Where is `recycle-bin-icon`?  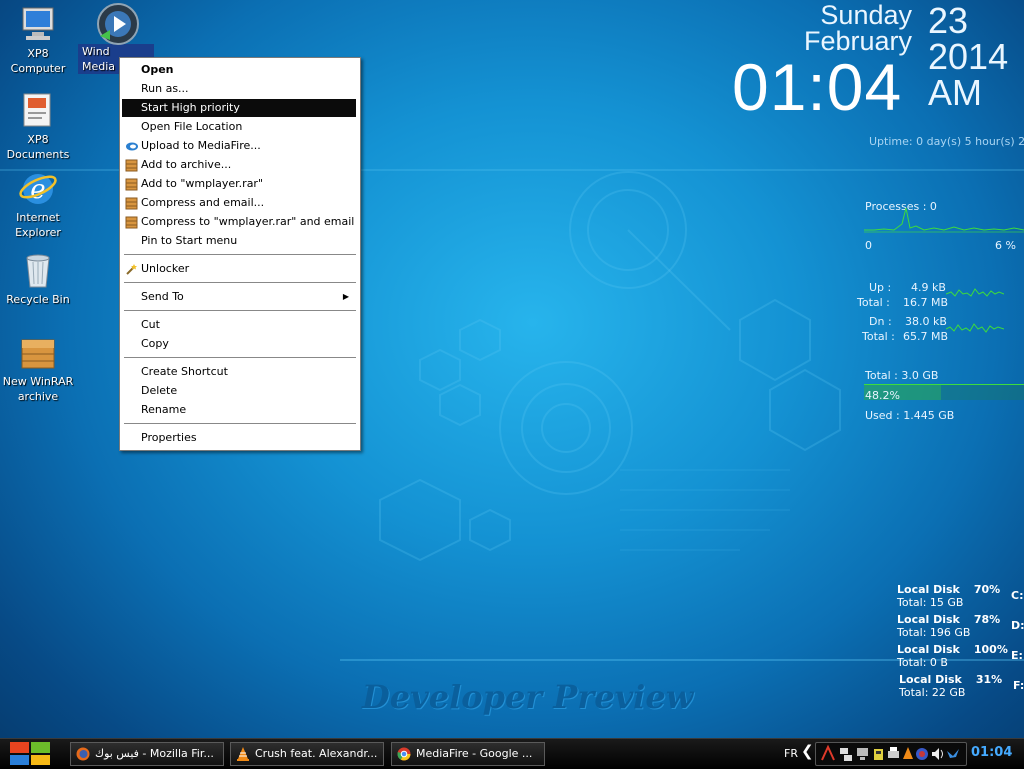 recycle-bin-icon is located at coordinates (38, 270).